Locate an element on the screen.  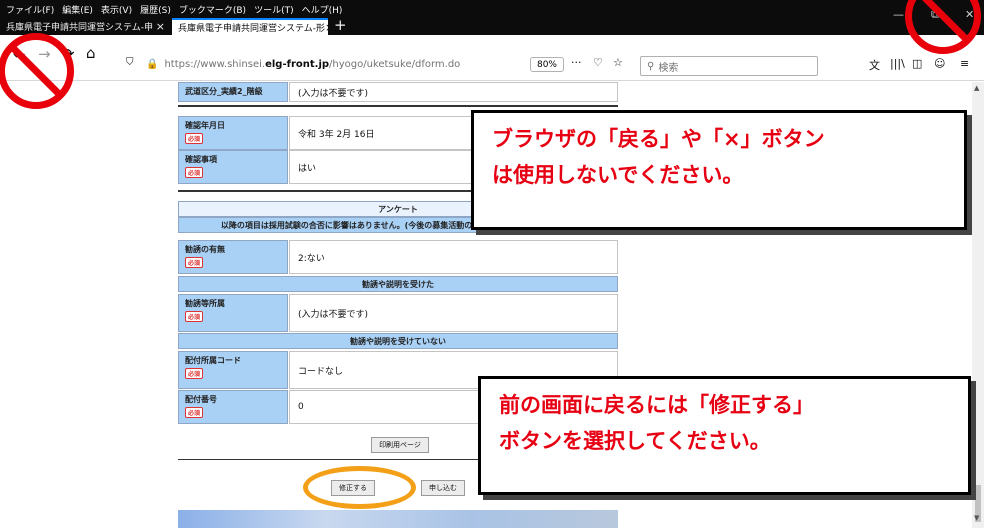
minimize-icon: — is located at coordinates (898, 14).